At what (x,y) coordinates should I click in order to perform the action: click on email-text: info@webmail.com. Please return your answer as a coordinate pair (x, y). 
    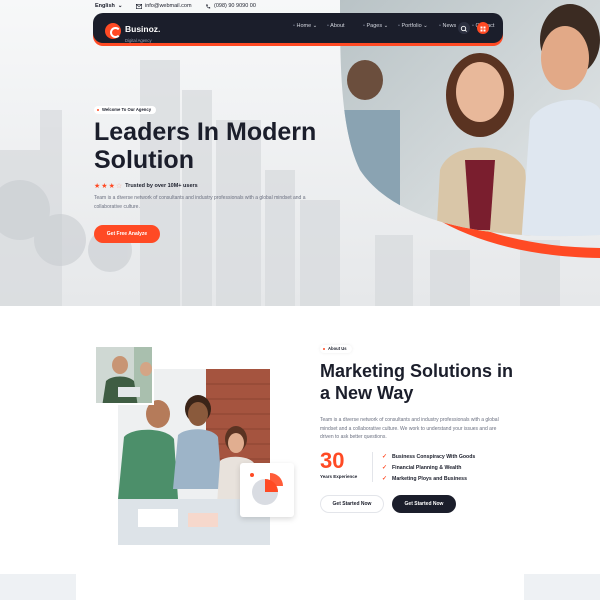
    Looking at the image, I should click on (168, 6).